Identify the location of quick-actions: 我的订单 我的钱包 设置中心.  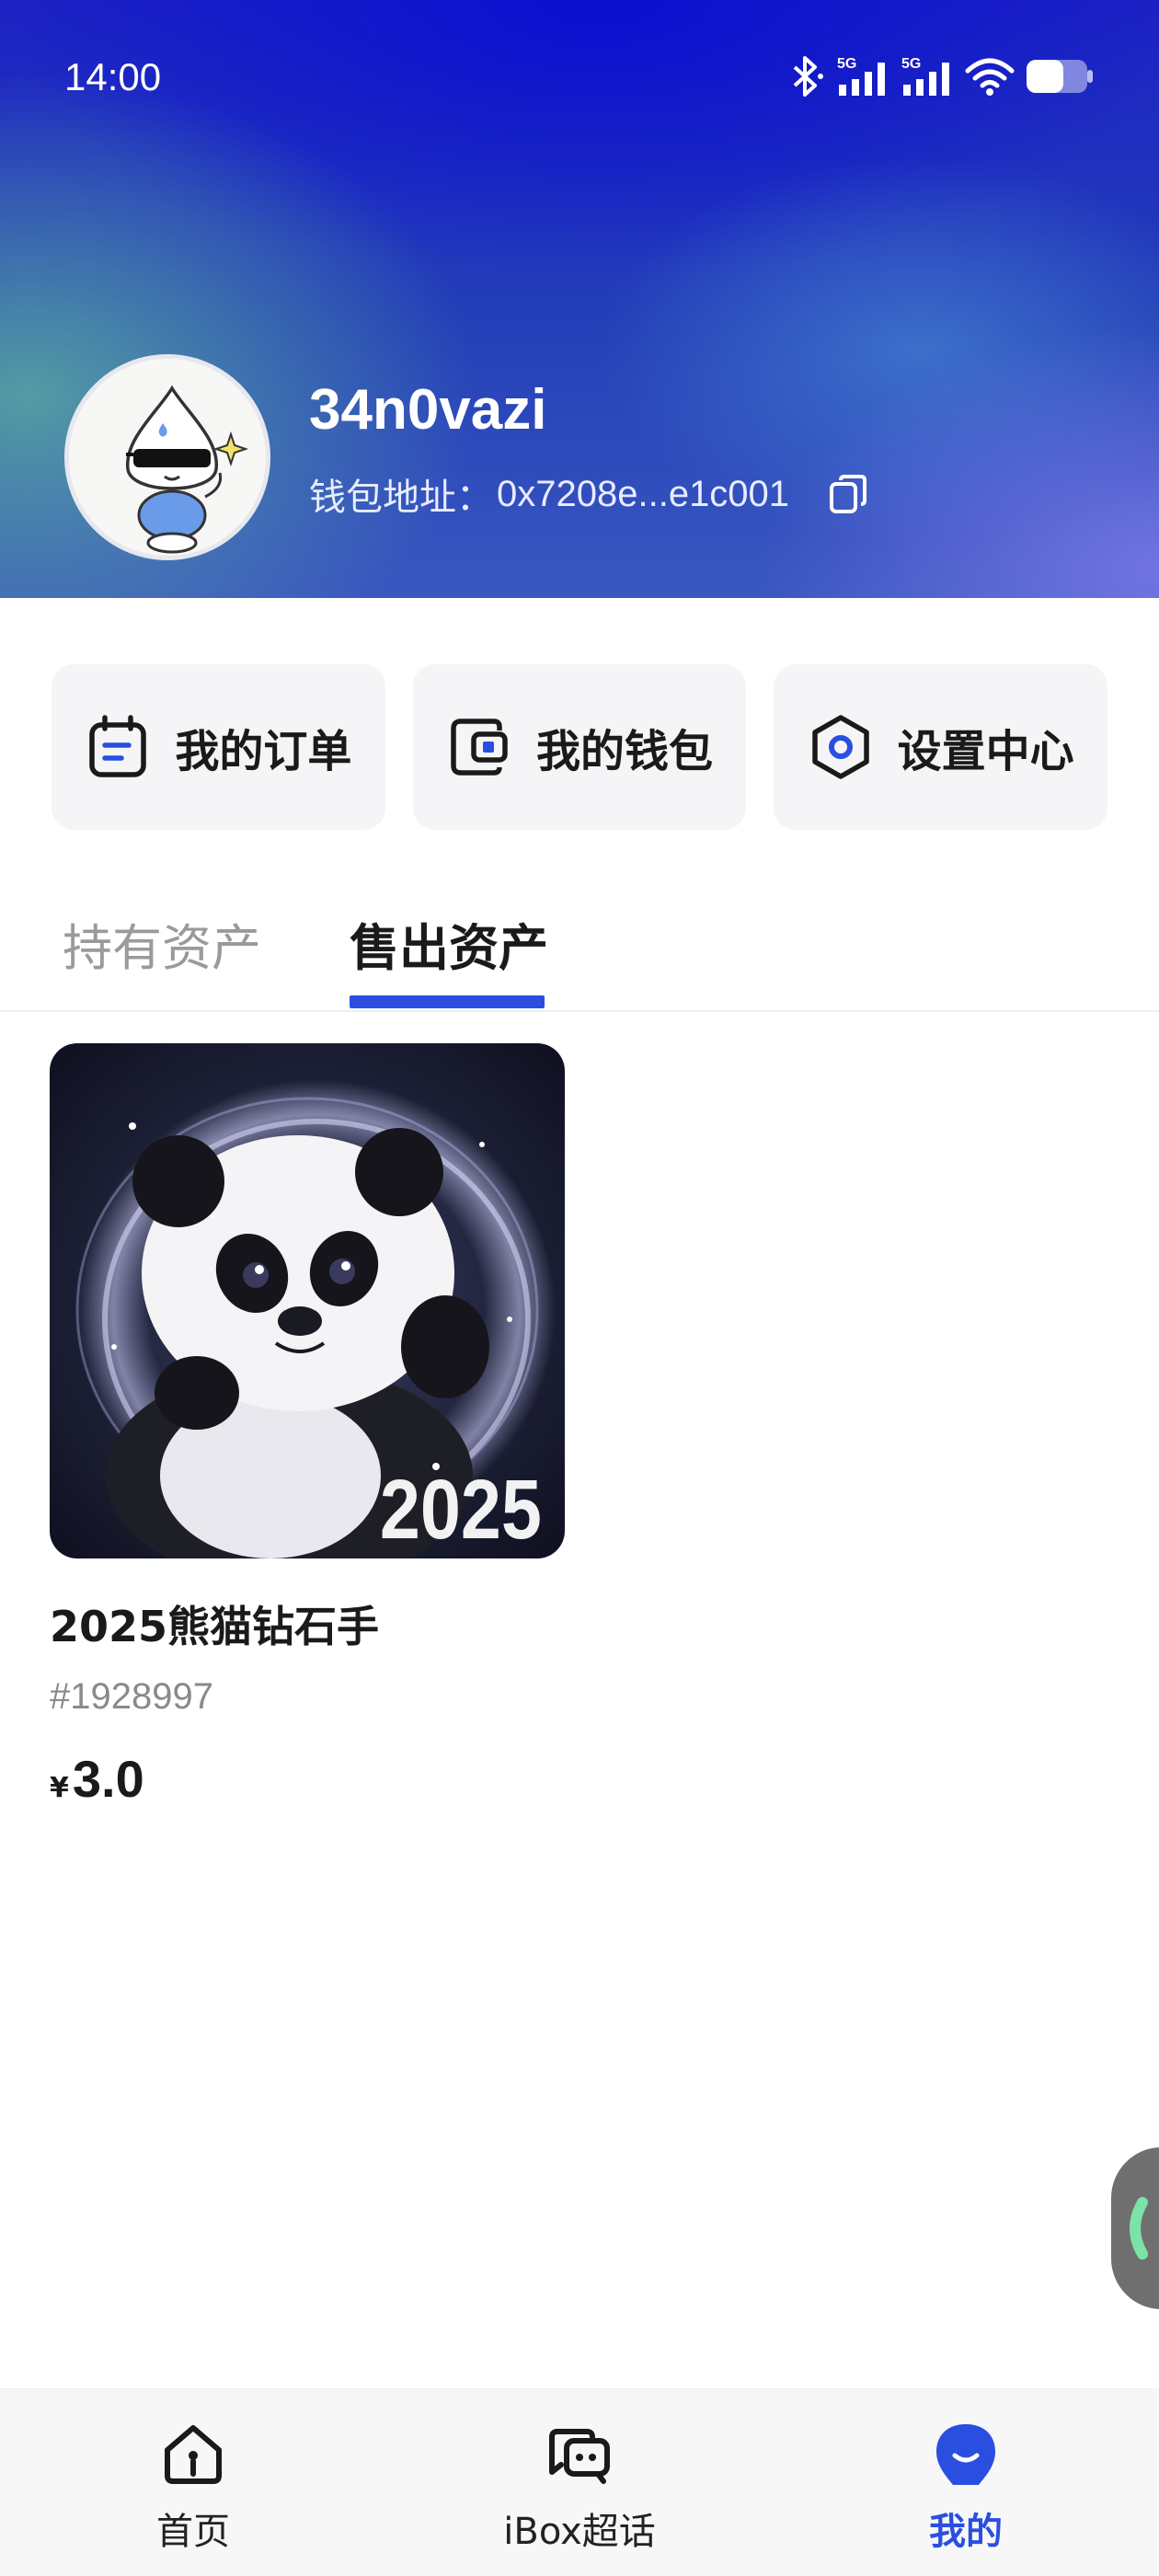
(580, 747).